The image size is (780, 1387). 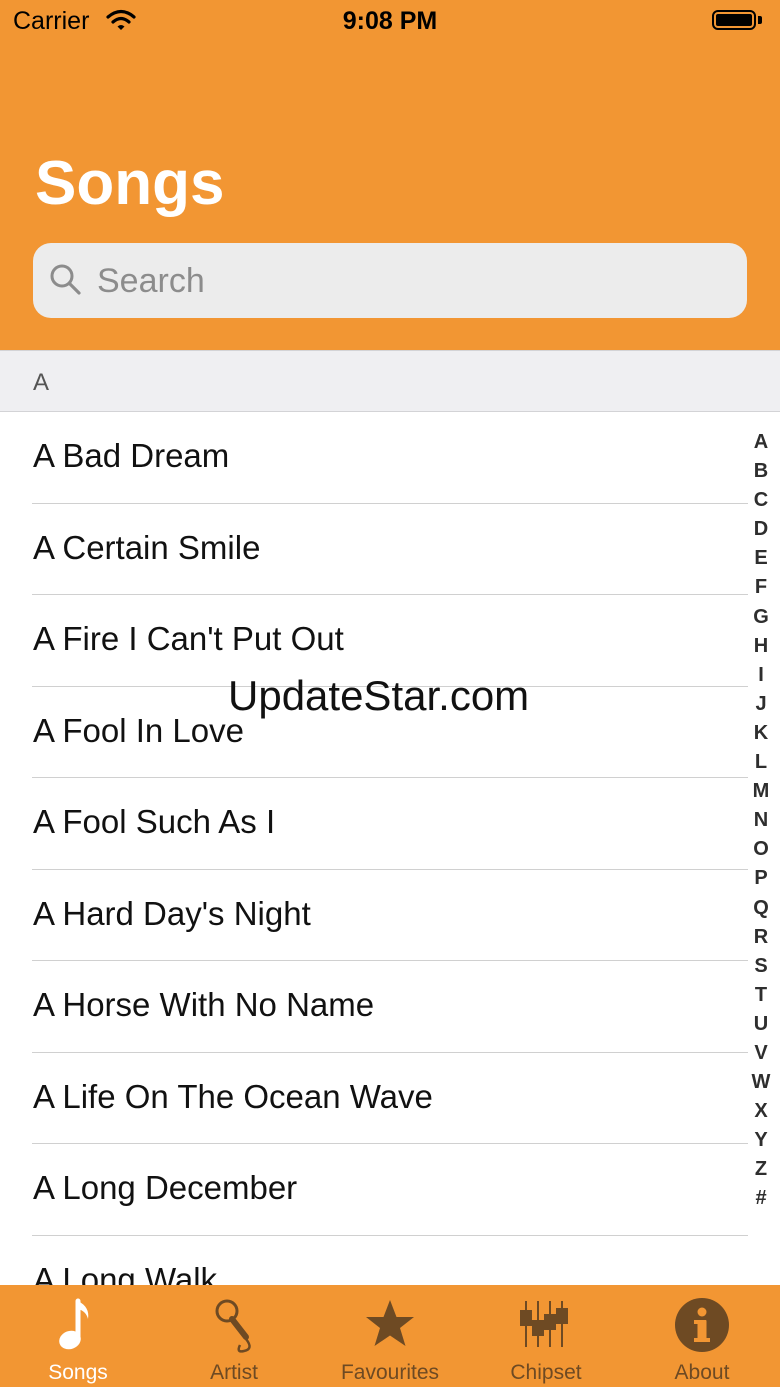 I want to click on index-letter: C, so click(x=761, y=500).